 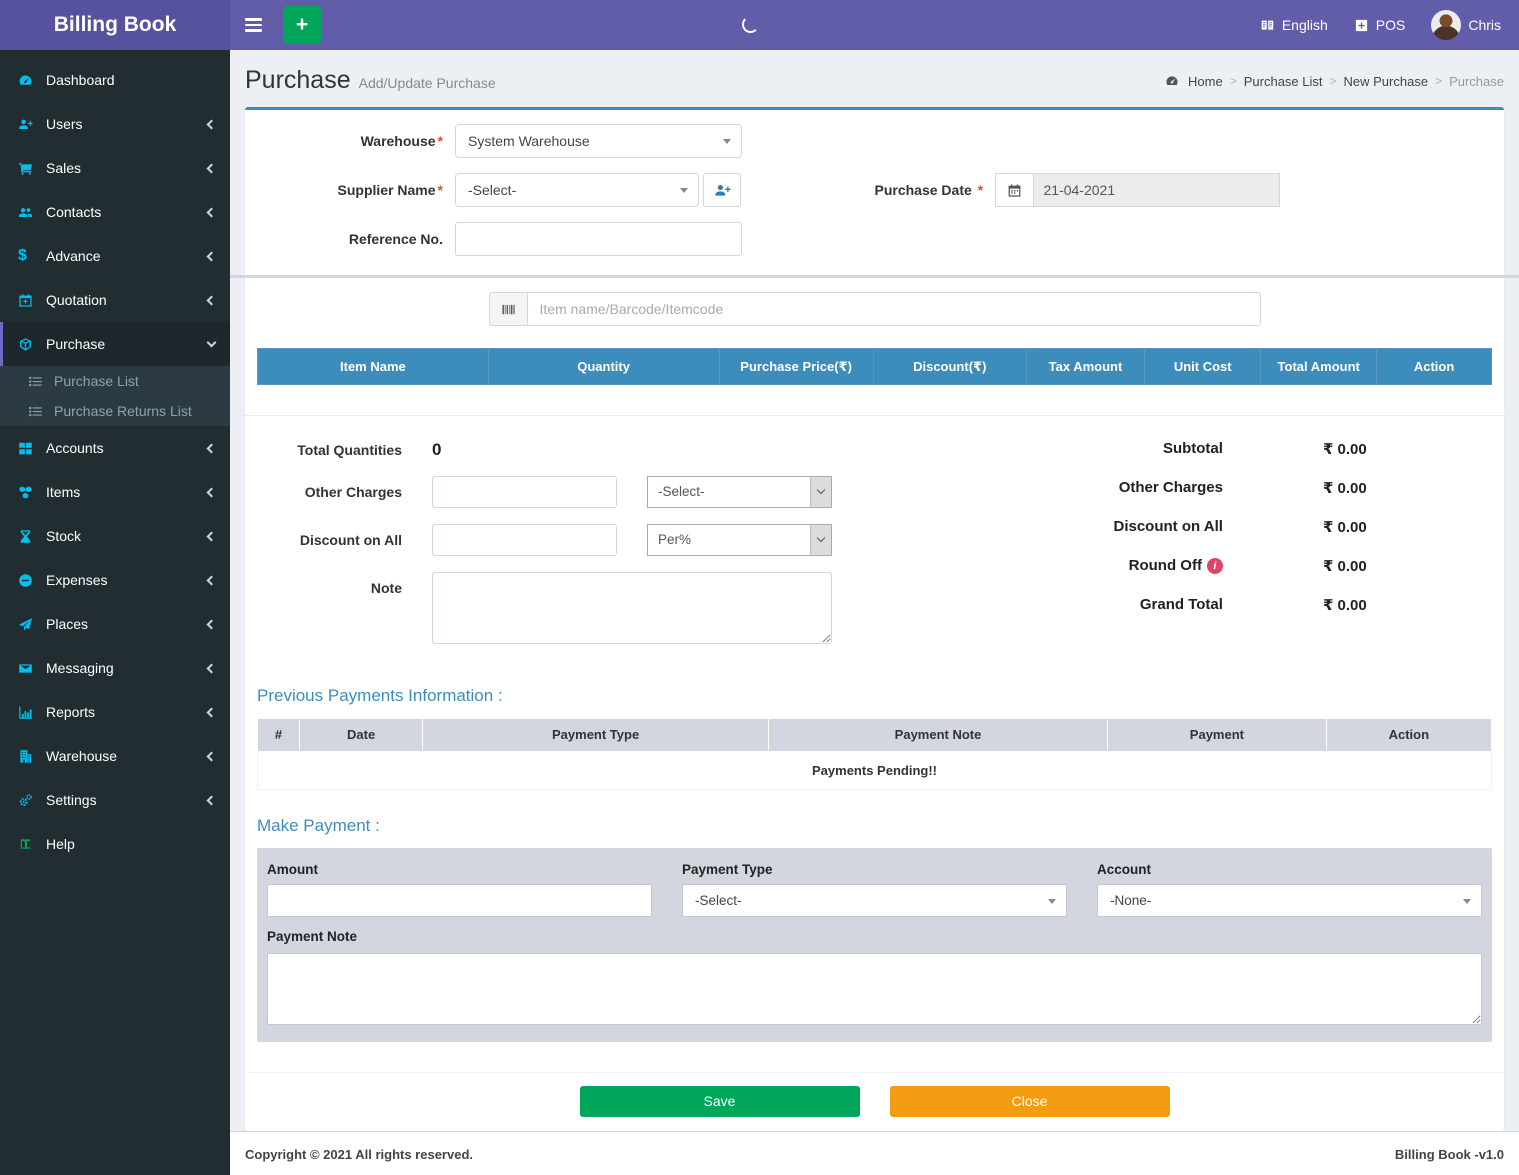 What do you see at coordinates (1361, 25) in the screenshot?
I see `plus-square-icon` at bounding box center [1361, 25].